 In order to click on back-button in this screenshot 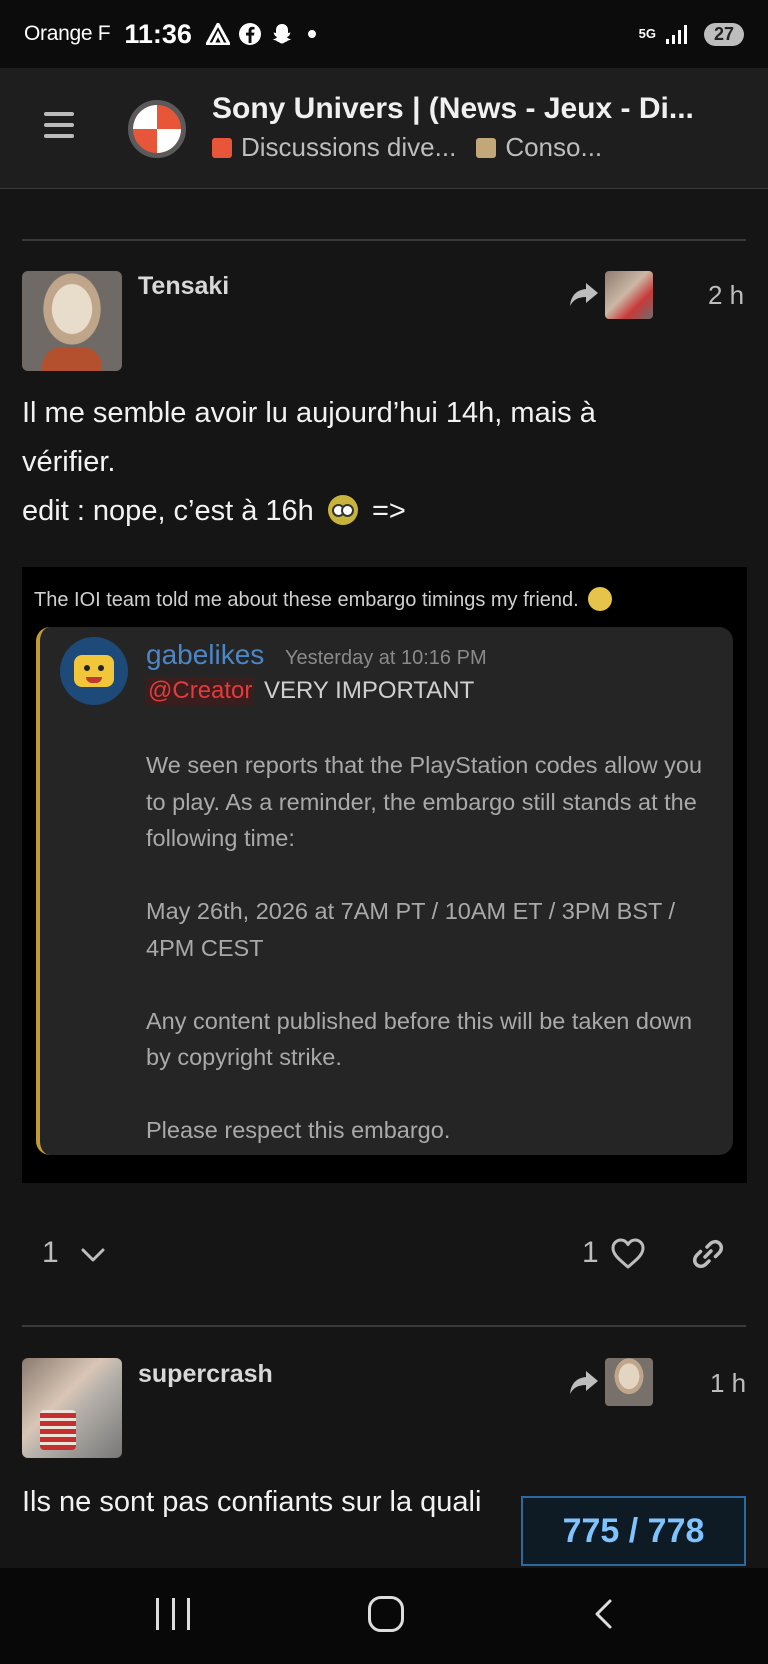, I will do `click(604, 1614)`.